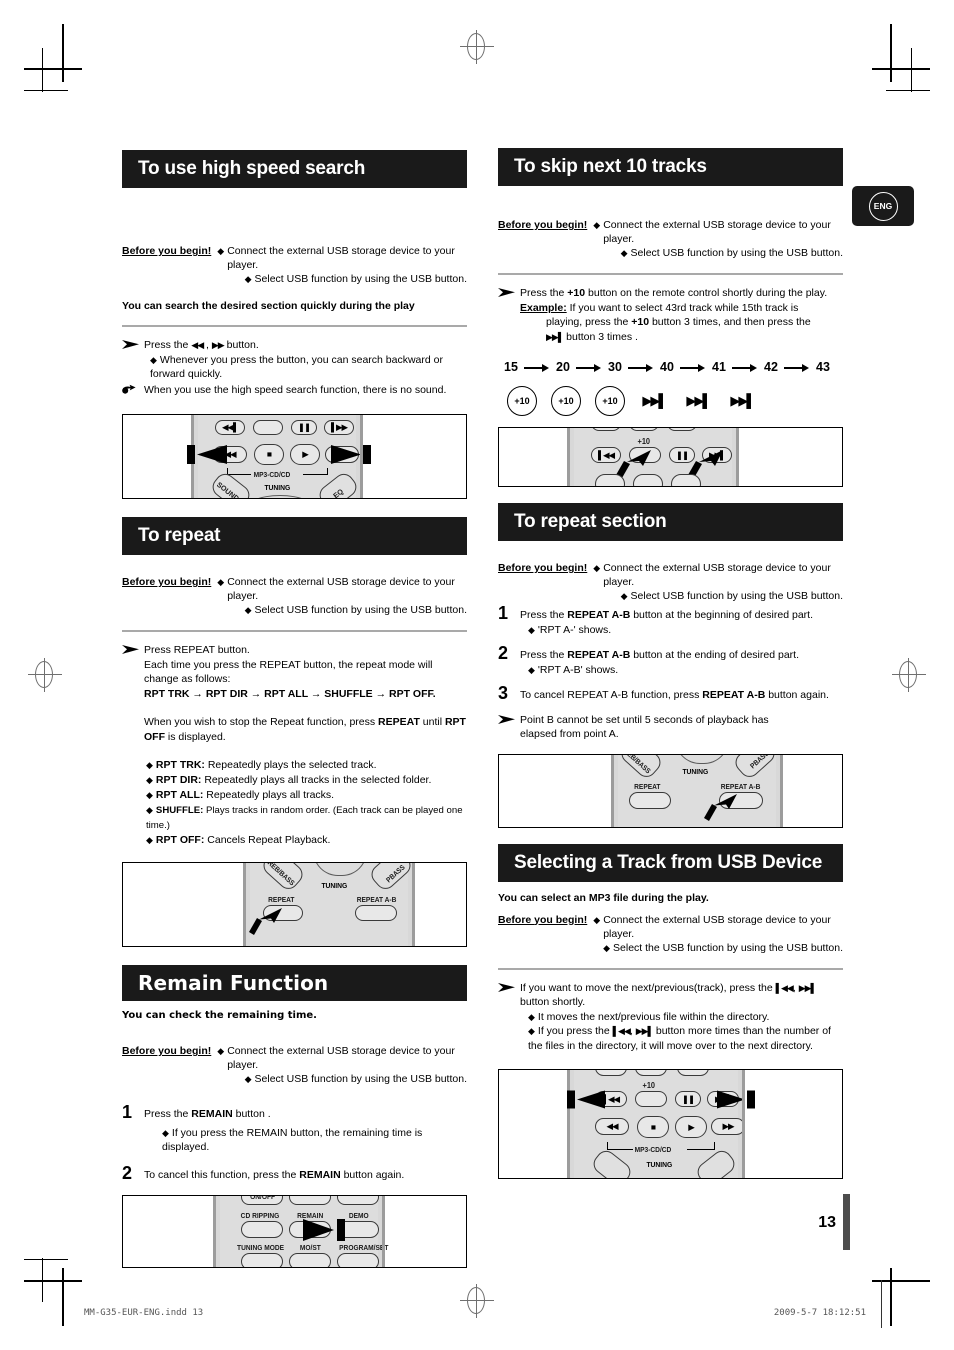 The width and height of the screenshot is (954, 1350). I want to click on remote-button-stop: ■, so click(269, 454).